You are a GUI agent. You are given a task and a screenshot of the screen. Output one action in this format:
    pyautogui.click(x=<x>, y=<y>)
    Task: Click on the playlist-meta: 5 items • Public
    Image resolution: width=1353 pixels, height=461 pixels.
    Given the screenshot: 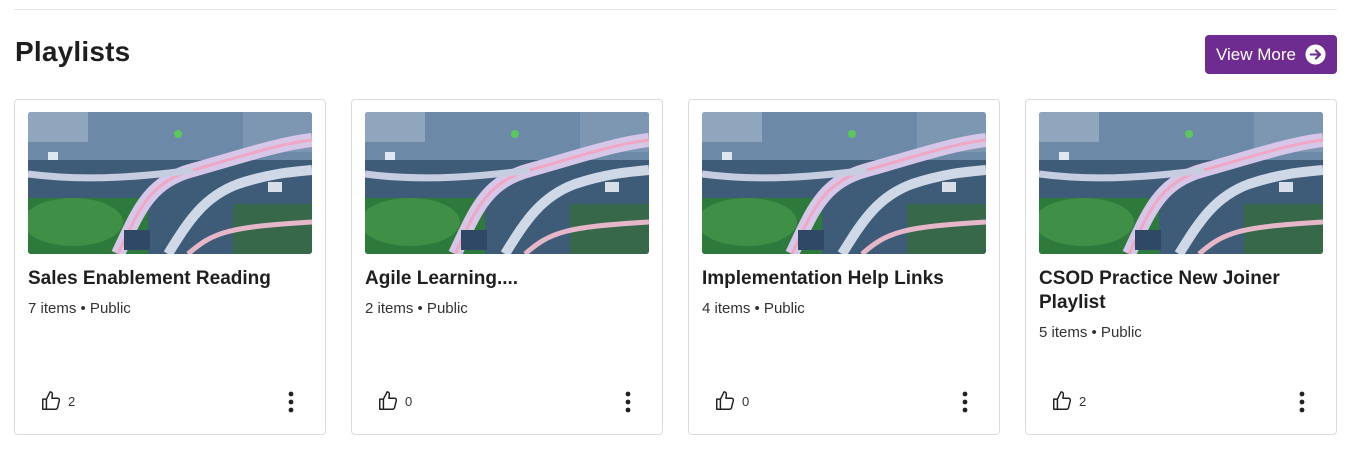 What is the action you would take?
    pyautogui.click(x=1090, y=332)
    